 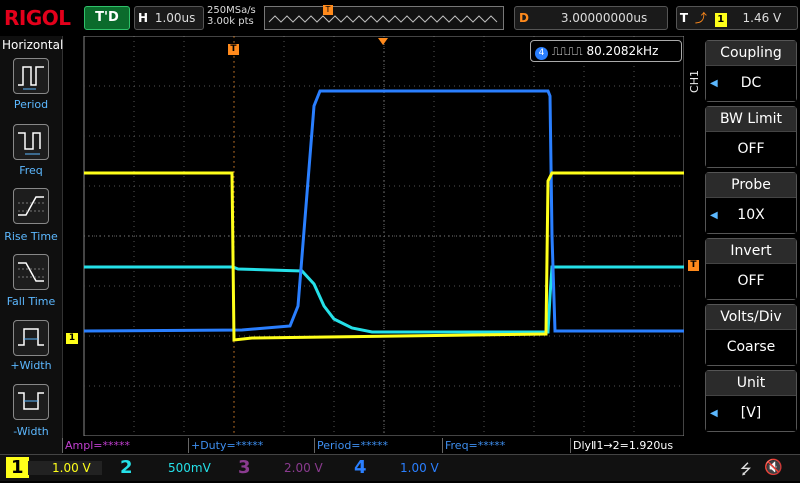 I want to click on ch1-number: 1, so click(x=17, y=467).